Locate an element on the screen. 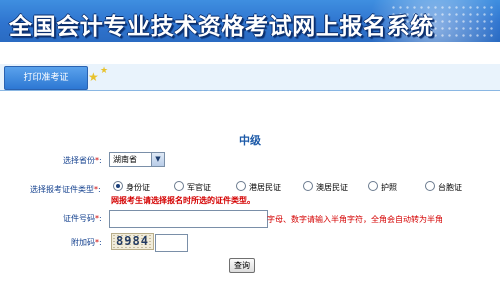 Image resolution: width=500 pixels, height=283 pixels. radio-macau-resident: 澳居民证 is located at coordinates (325, 187).